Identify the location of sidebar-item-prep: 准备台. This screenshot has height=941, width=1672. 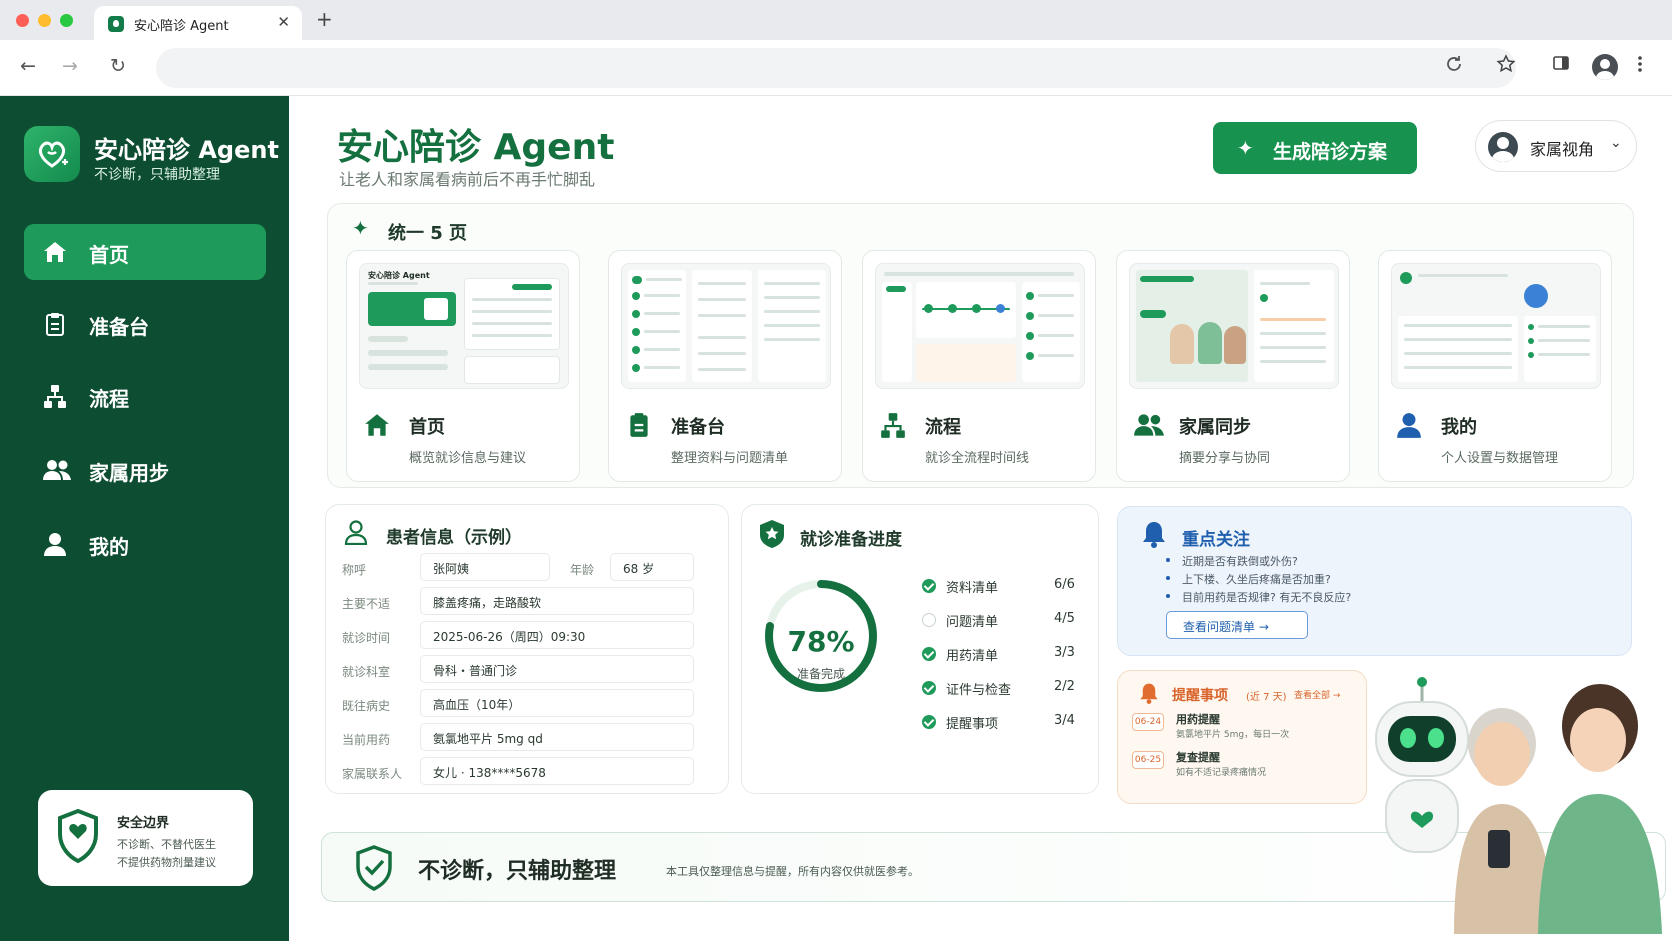
(145, 324).